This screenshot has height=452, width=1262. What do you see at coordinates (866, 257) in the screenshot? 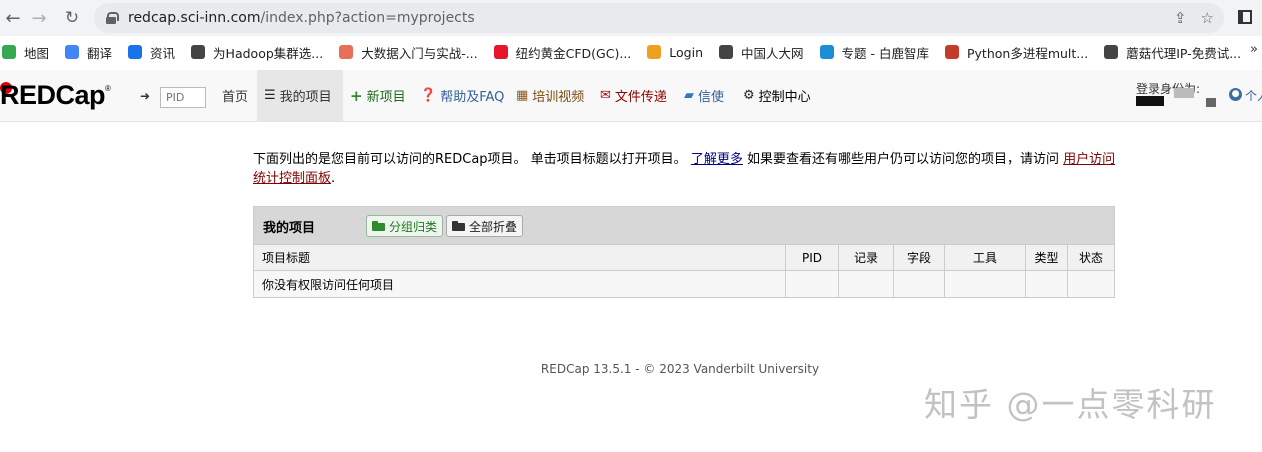
I see `col-records: 记录` at bounding box center [866, 257].